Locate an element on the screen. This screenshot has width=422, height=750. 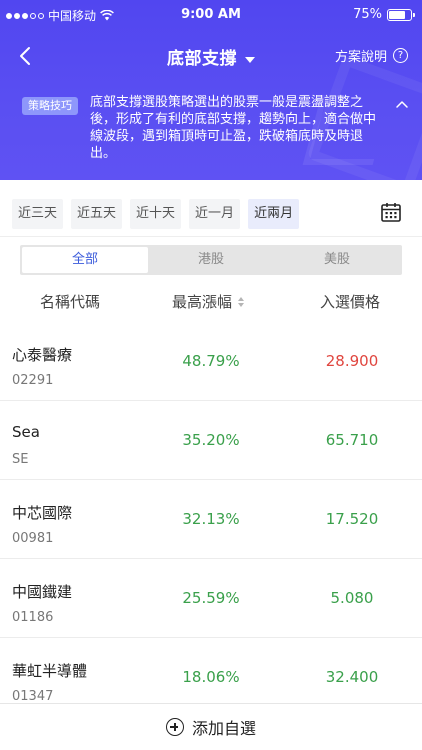
stock-price: 28.900 is located at coordinates (352, 361).